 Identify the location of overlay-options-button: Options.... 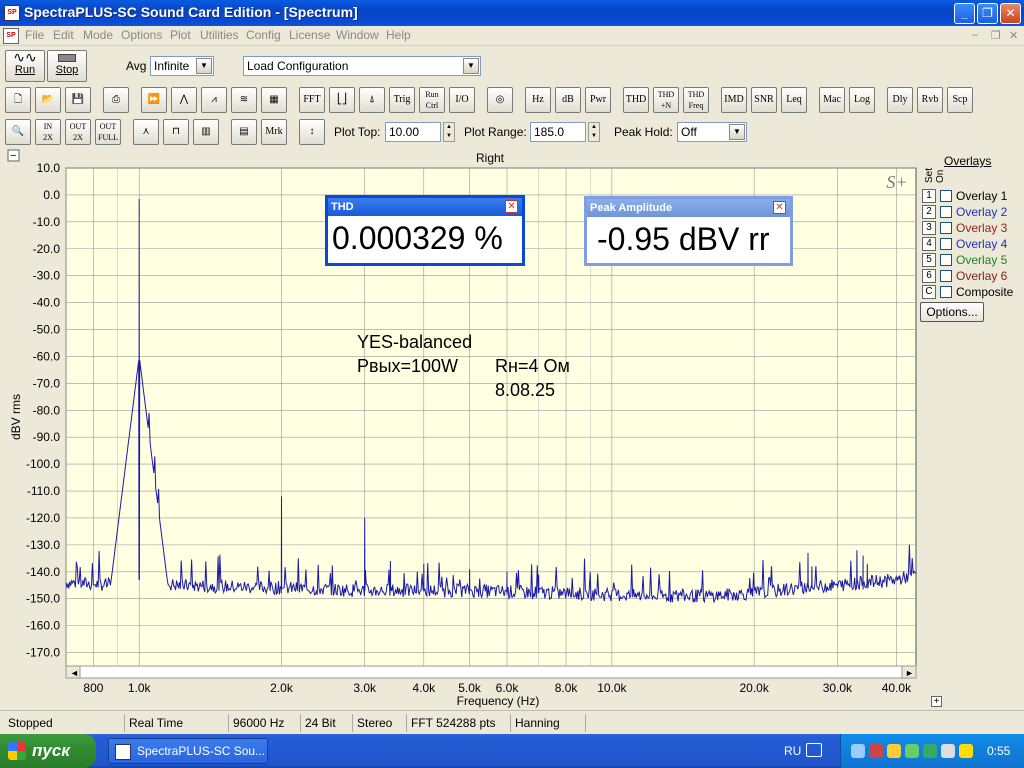
(952, 312).